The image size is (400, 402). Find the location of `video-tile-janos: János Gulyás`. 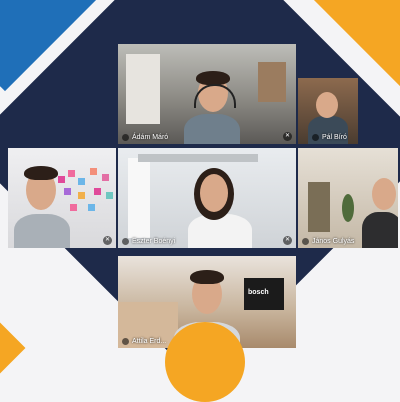

video-tile-janos: János Gulyás is located at coordinates (348, 198).